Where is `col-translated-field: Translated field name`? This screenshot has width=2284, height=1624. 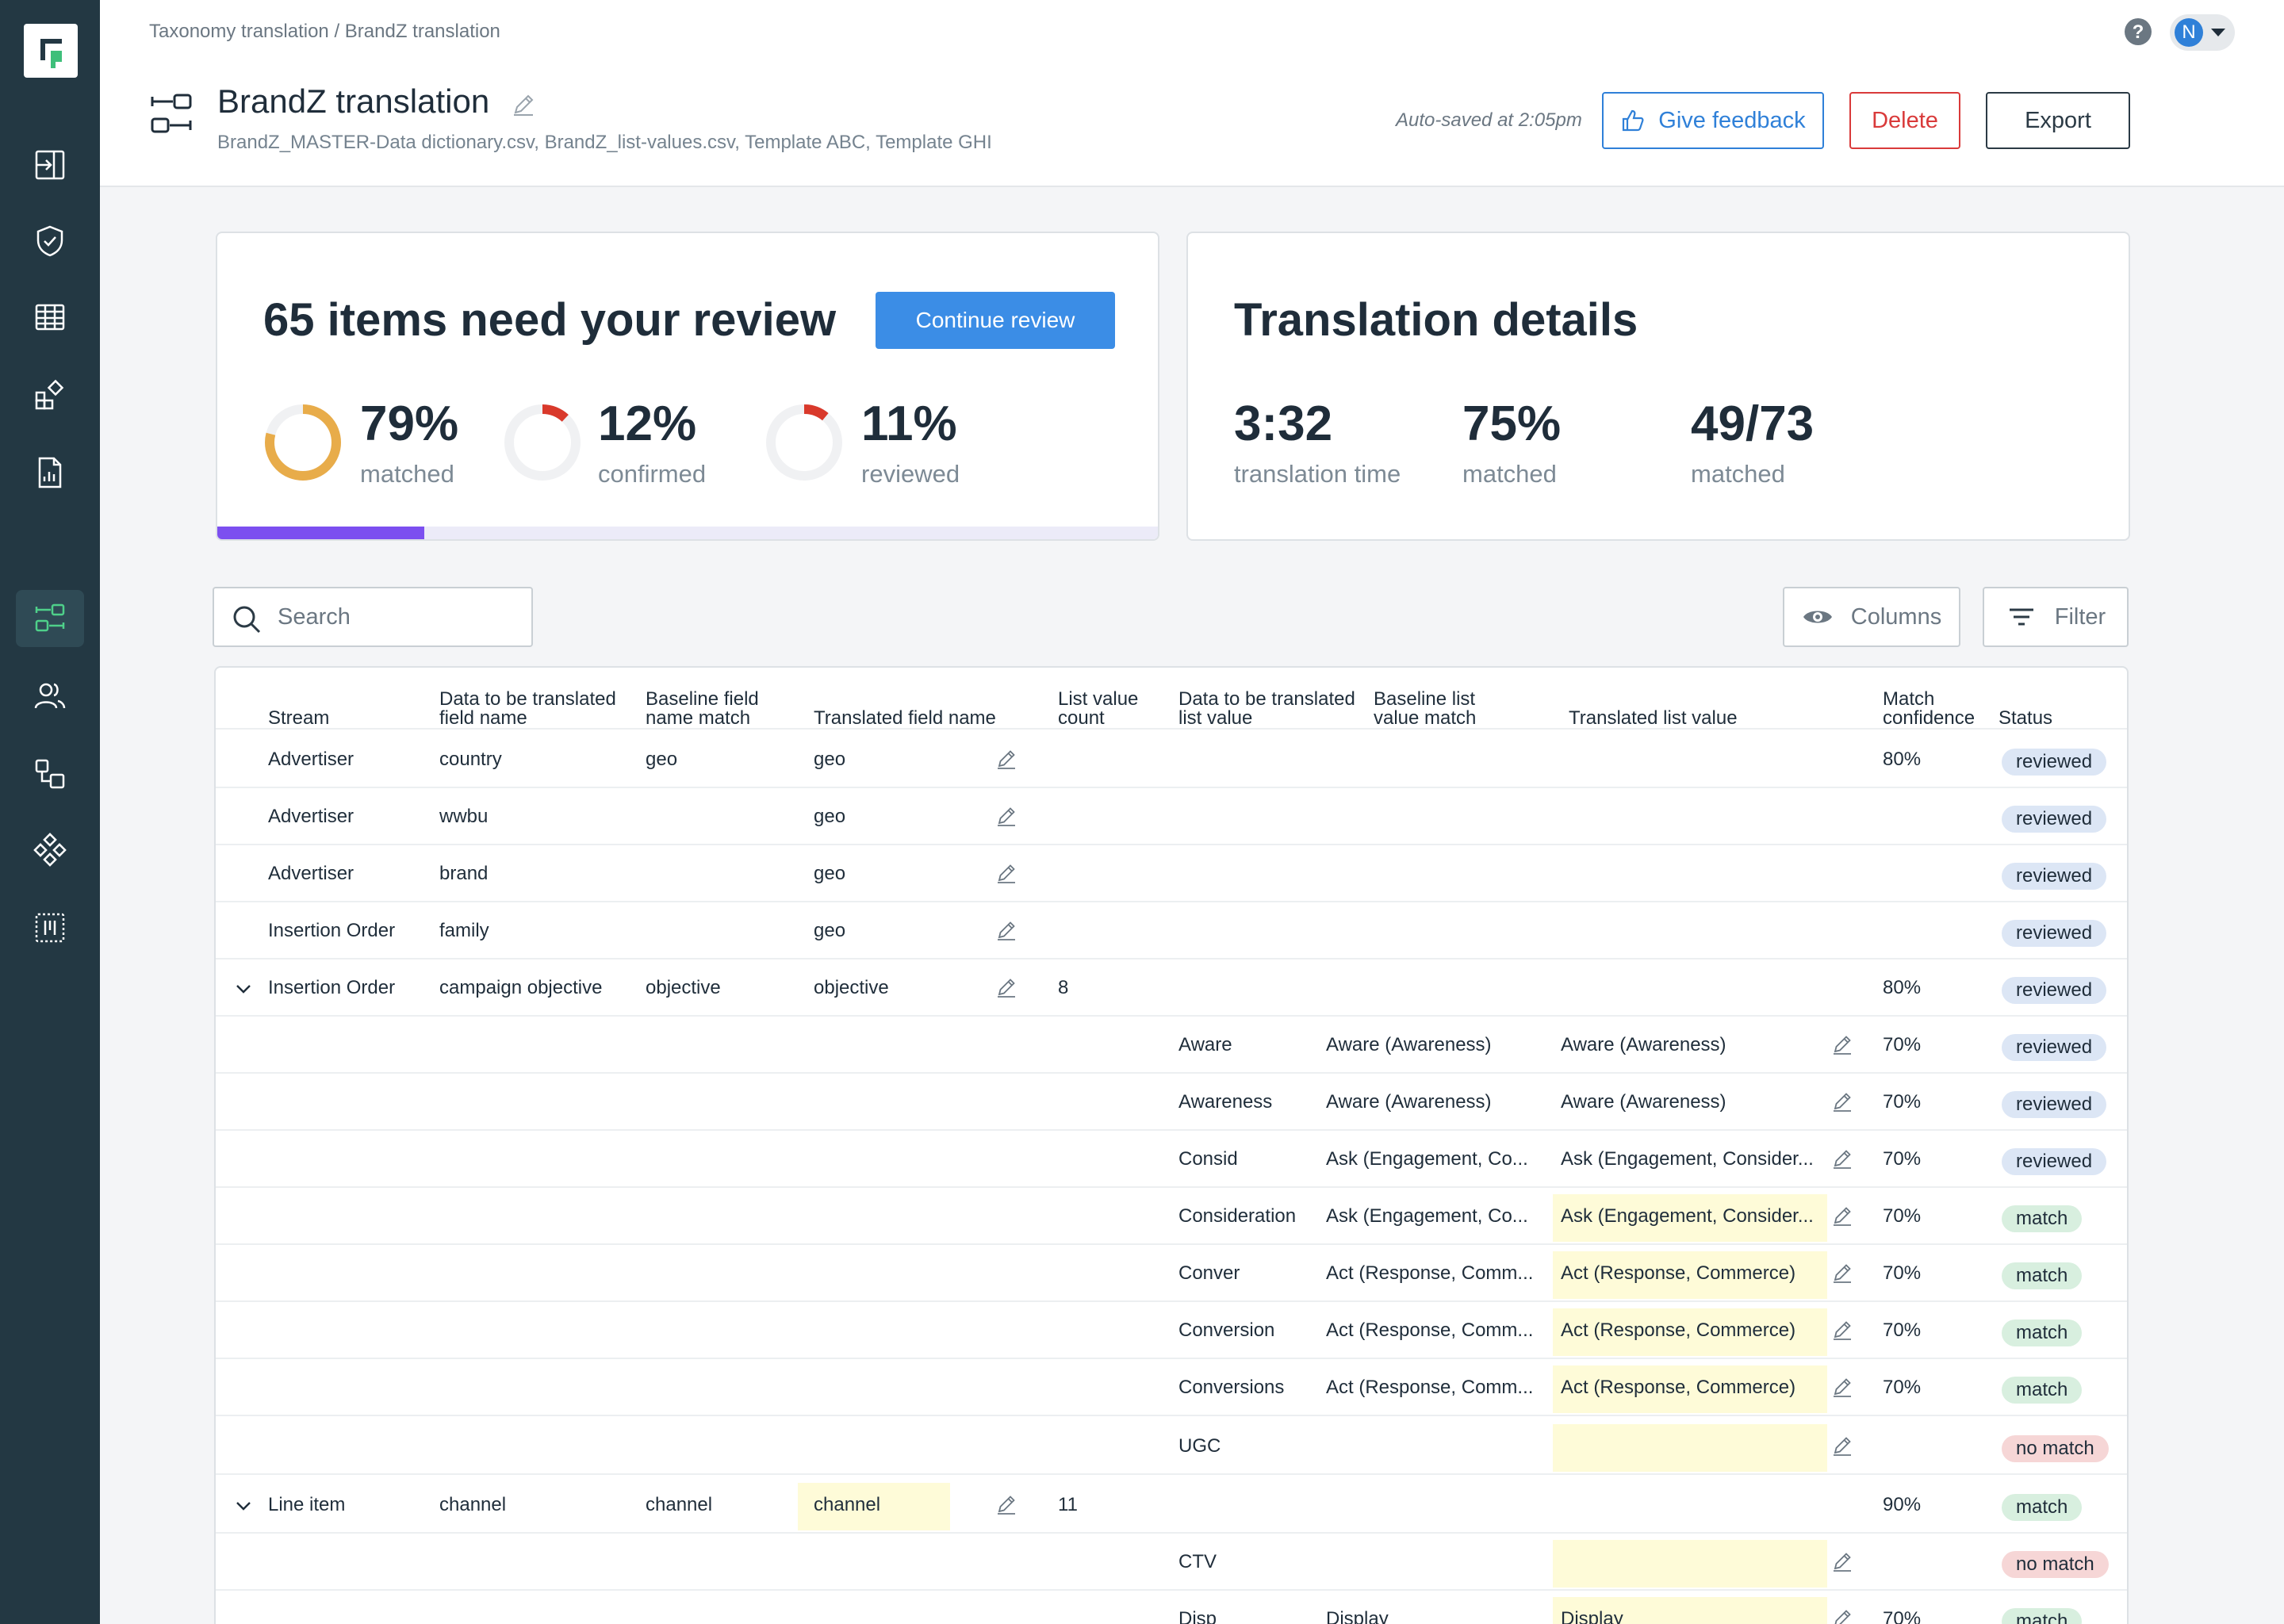 col-translated-field: Translated field name is located at coordinates (905, 702).